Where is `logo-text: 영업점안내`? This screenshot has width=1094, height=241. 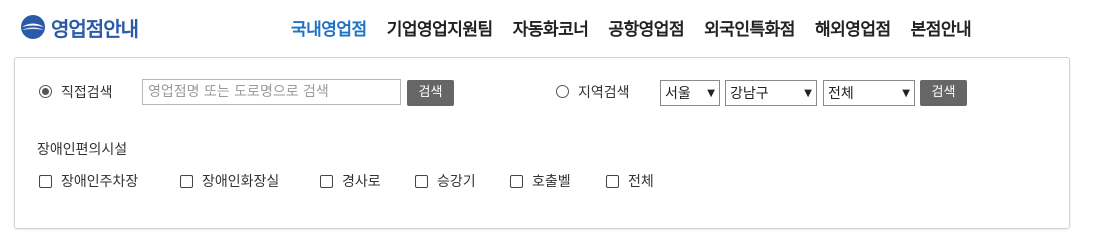 logo-text: 영업점안내 is located at coordinates (95, 28).